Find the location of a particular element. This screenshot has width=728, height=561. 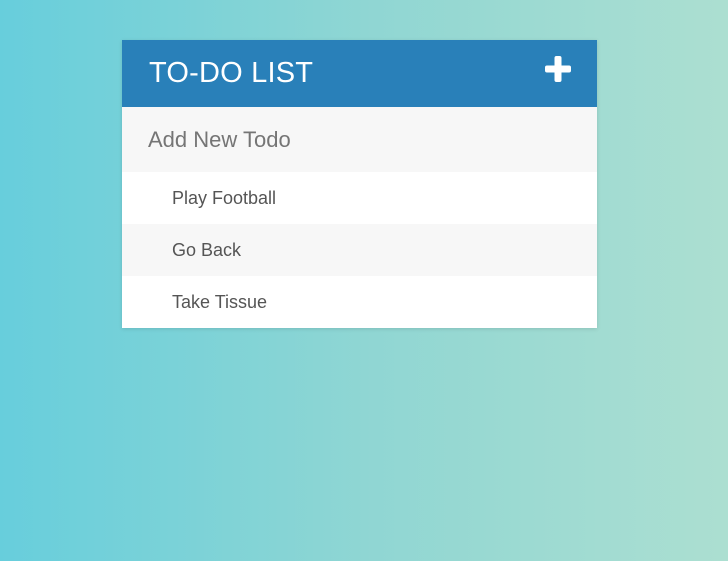

new-todo-input is located at coordinates (359, 139).